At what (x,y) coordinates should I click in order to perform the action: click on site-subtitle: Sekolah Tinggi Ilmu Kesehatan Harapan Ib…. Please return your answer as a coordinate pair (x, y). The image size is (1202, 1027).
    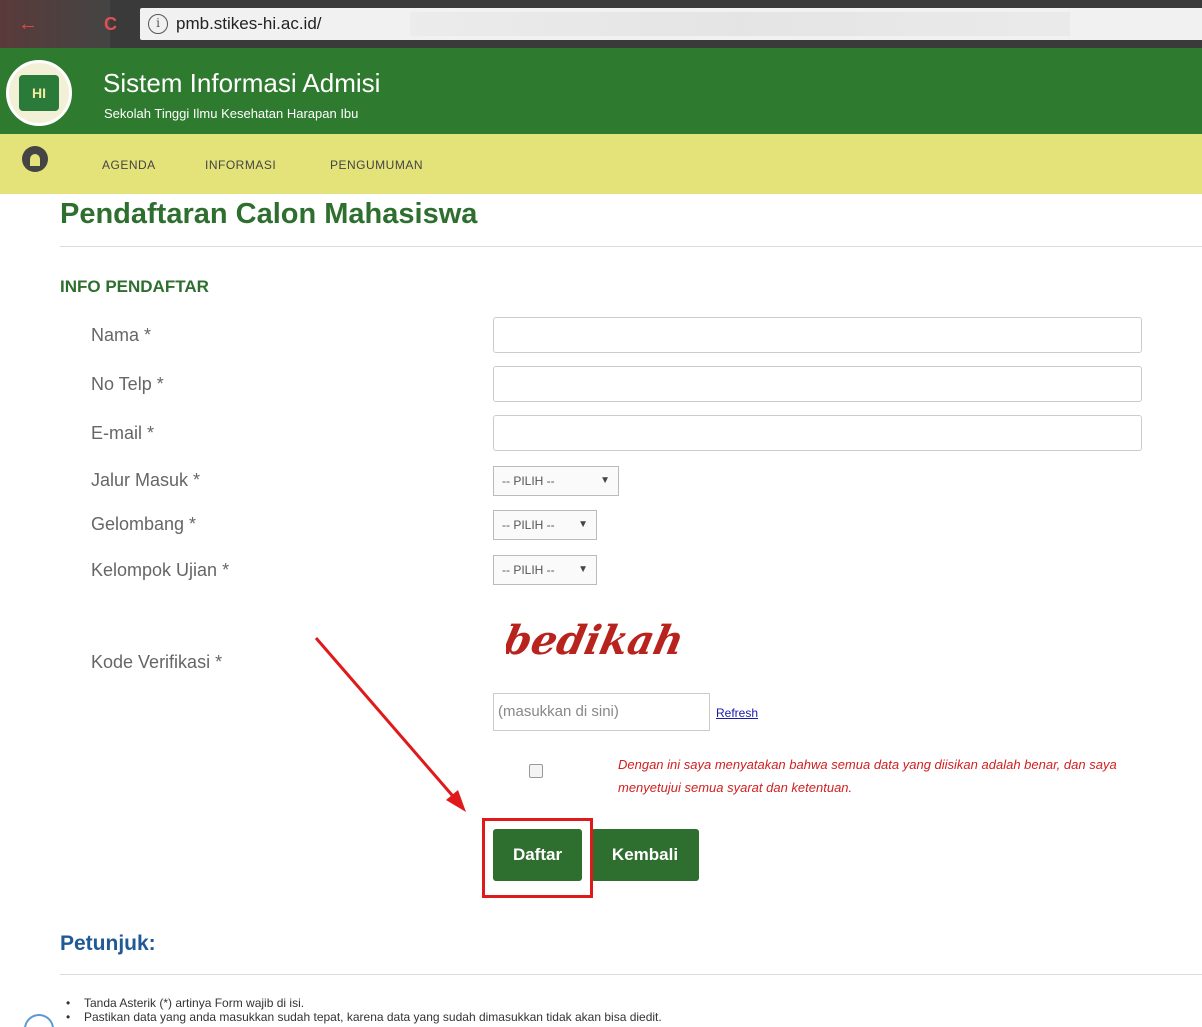
    Looking at the image, I should click on (231, 113).